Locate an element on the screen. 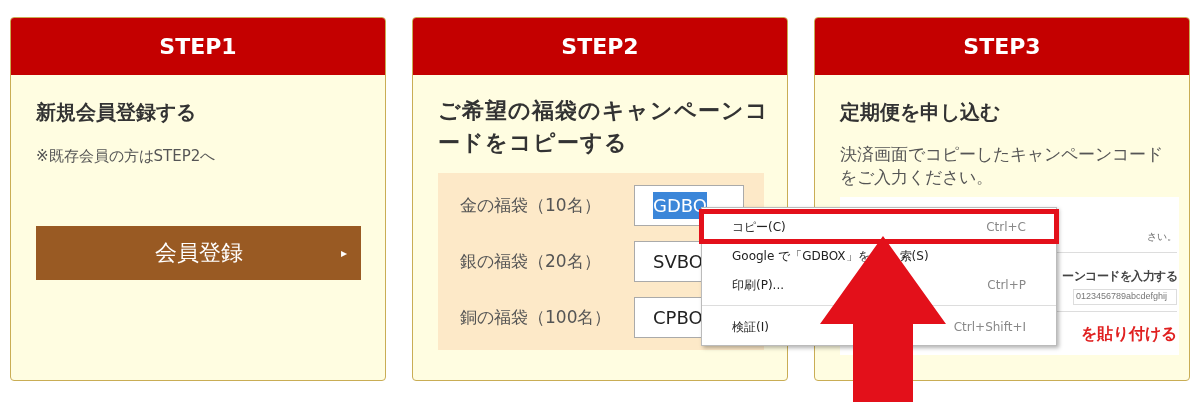 This screenshot has width=1200, height=402. step-title: ご希望の福袋のキャンペーンコードをコピーする is located at coordinates (604, 127).